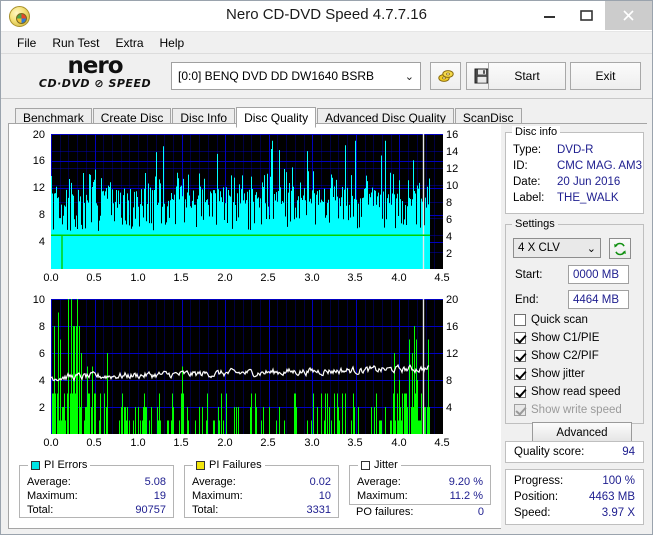  What do you see at coordinates (51, 278) in the screenshot?
I see `chart1-xtick-0: 0.0` at bounding box center [51, 278].